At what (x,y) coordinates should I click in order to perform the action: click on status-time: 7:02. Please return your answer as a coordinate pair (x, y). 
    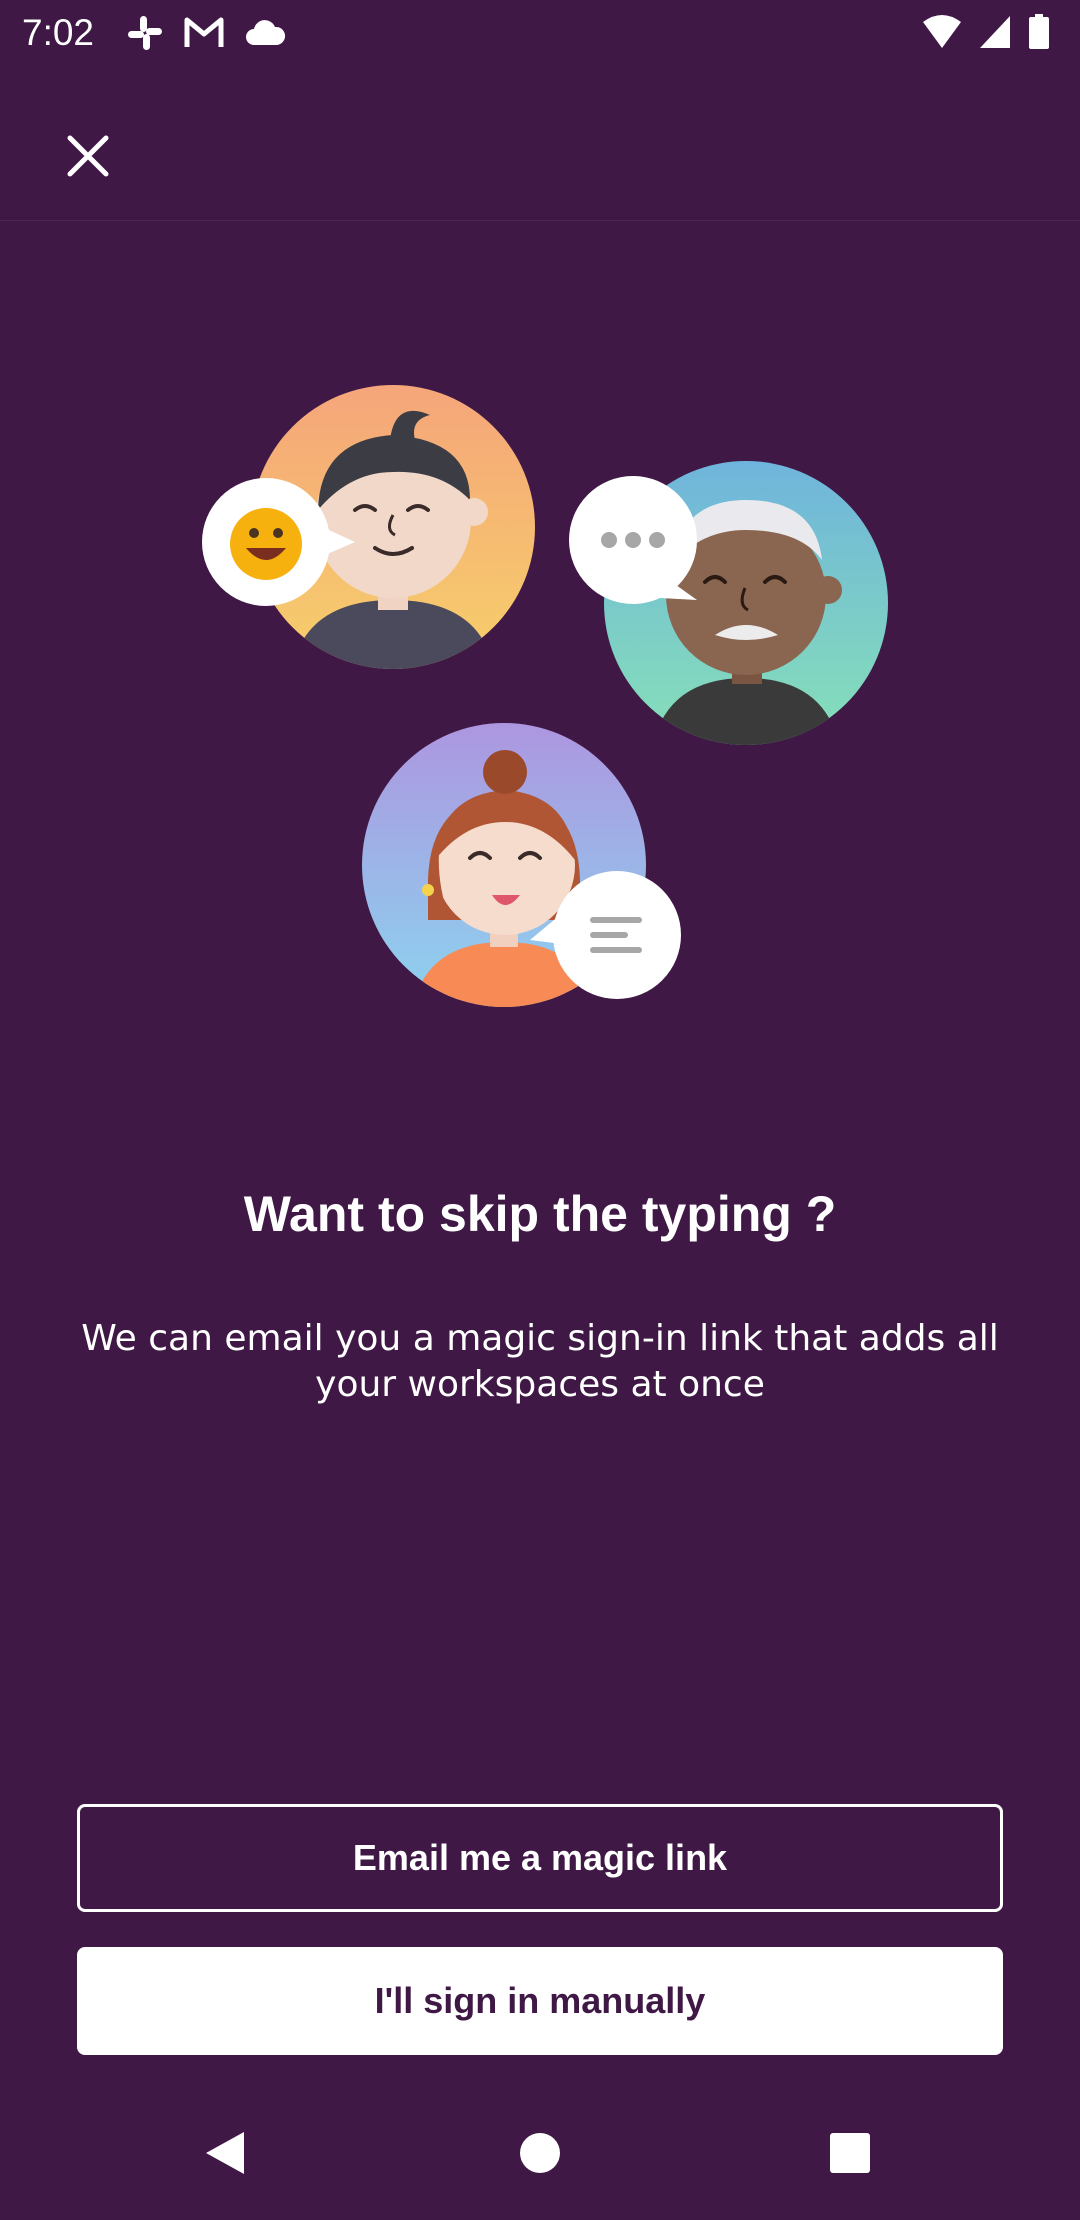
    Looking at the image, I should click on (58, 32).